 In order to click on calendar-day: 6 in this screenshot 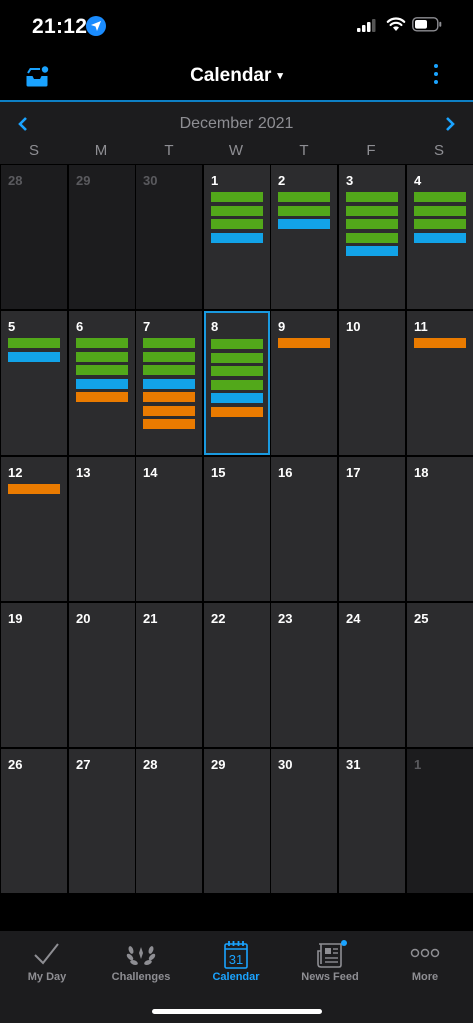, I will do `click(102, 383)`.